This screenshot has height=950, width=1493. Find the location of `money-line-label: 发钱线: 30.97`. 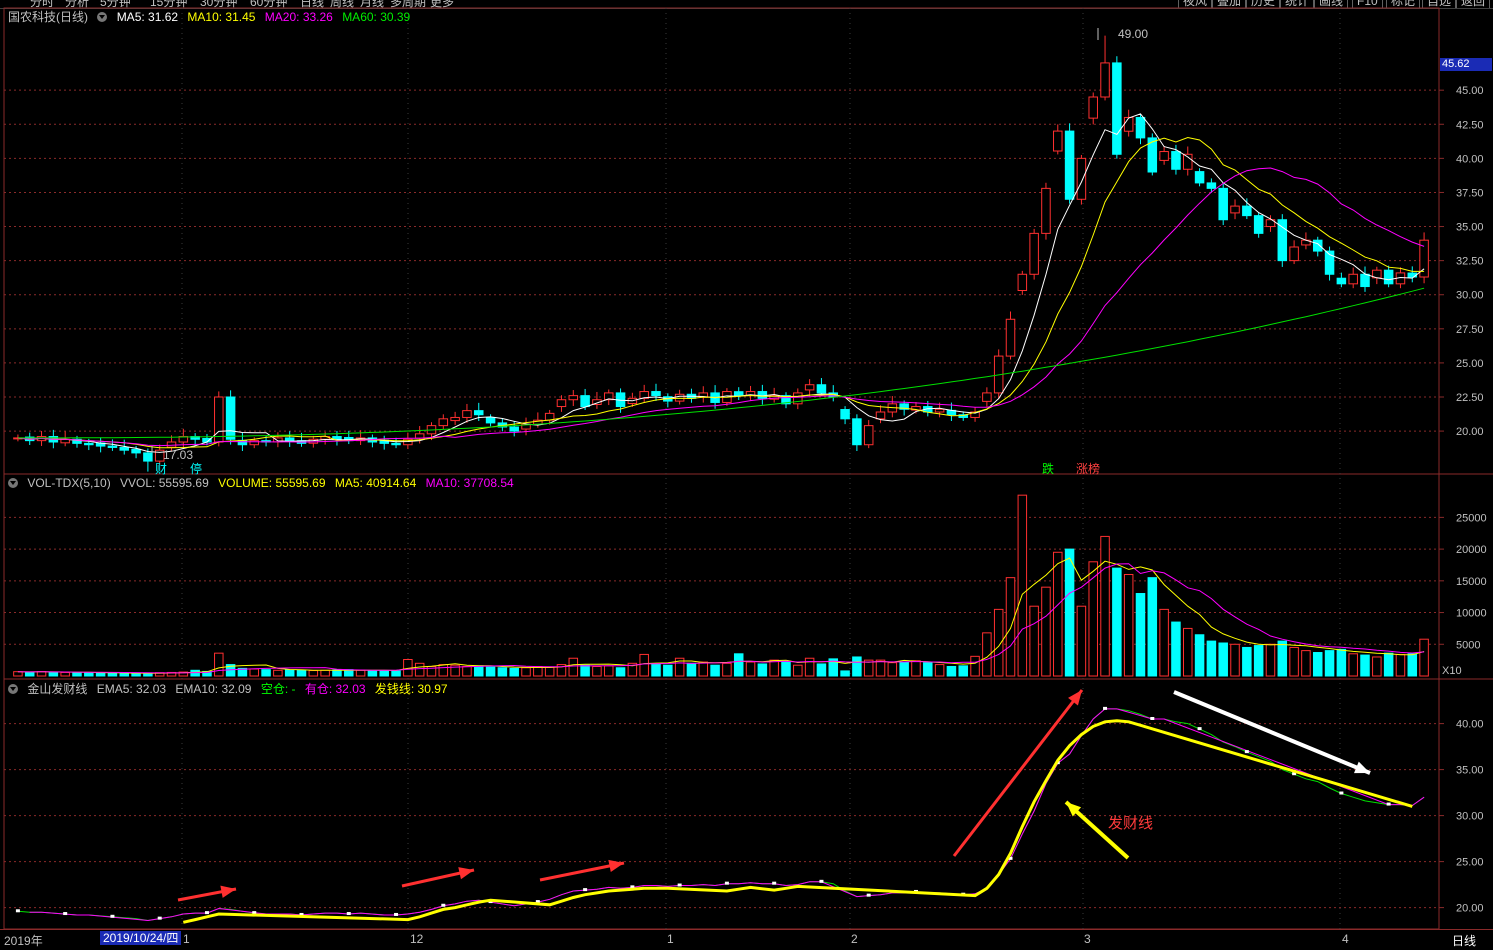

money-line-label: 发钱线: 30.97 is located at coordinates (411, 689).